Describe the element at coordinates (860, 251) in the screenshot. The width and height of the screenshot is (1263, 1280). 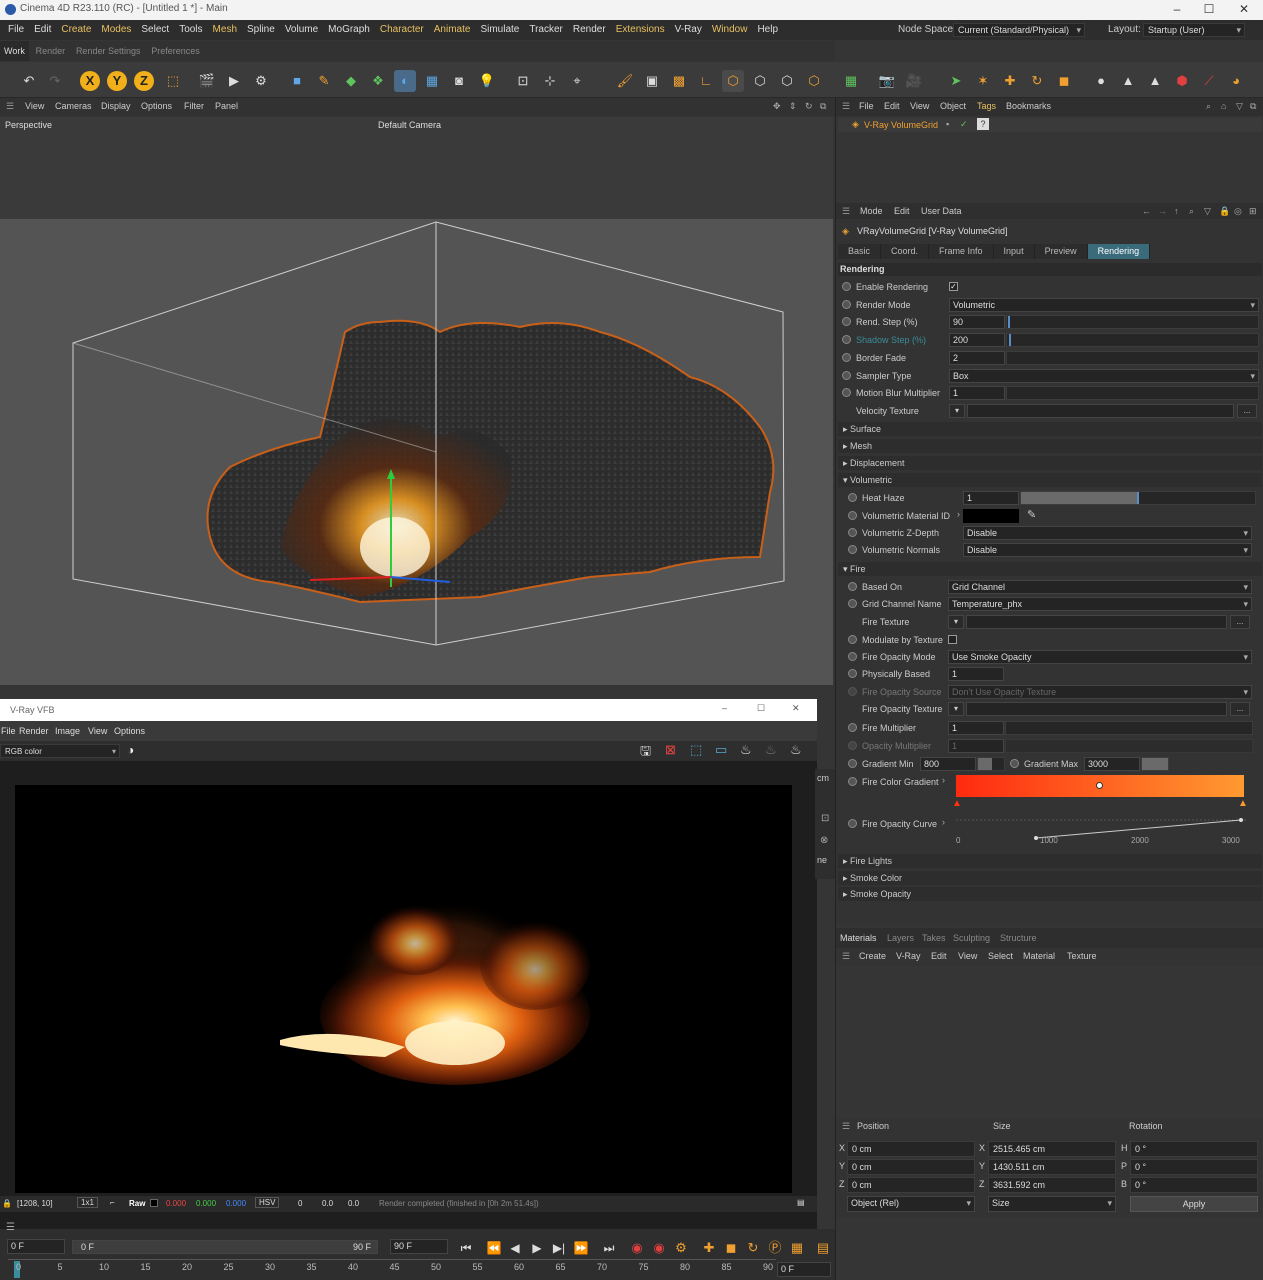
I see `tab-basic: Basic` at that location.